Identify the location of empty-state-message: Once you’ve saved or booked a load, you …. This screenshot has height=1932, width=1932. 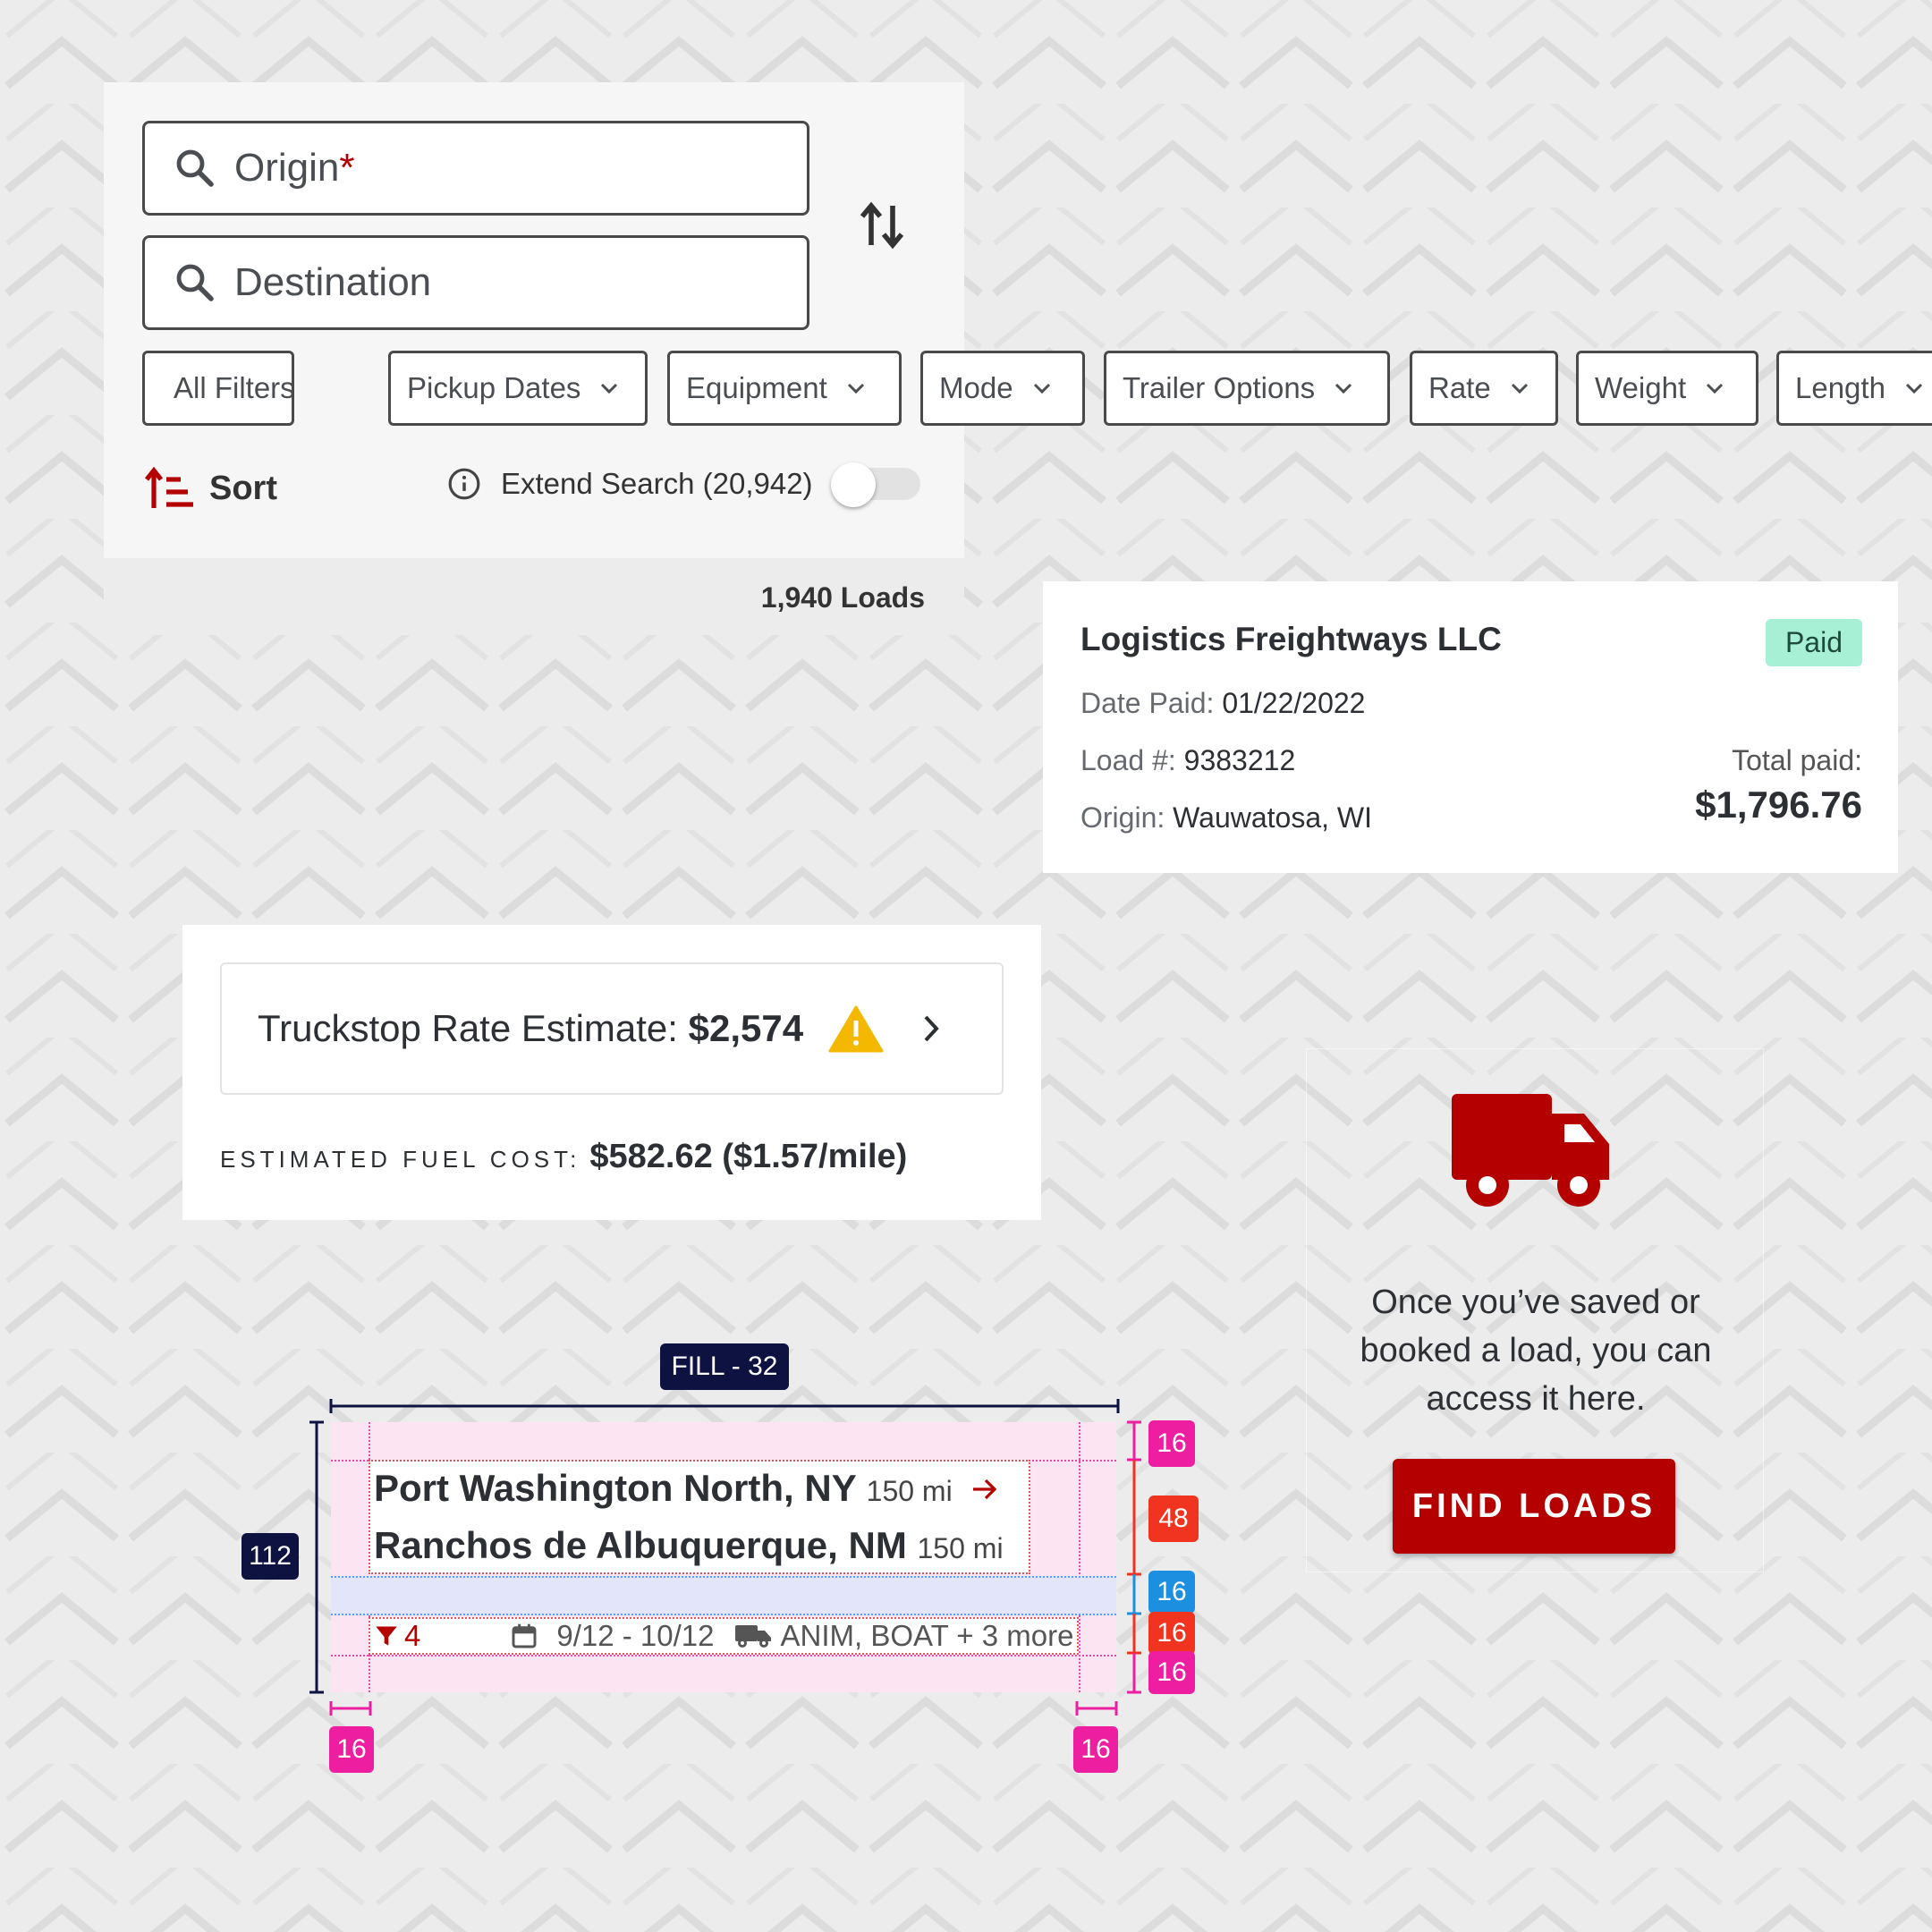
(1536, 1350).